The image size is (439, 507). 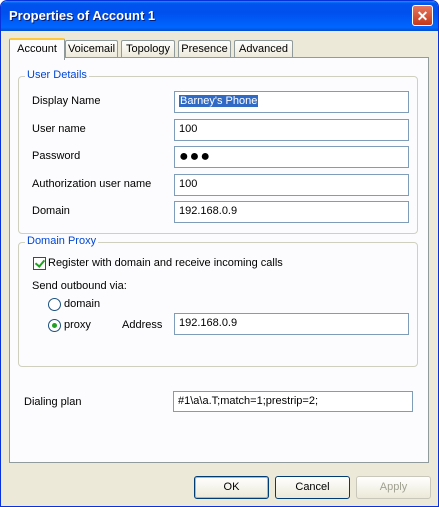 What do you see at coordinates (92, 184) in the screenshot?
I see `auth-user-name-label: Authorization user name` at bounding box center [92, 184].